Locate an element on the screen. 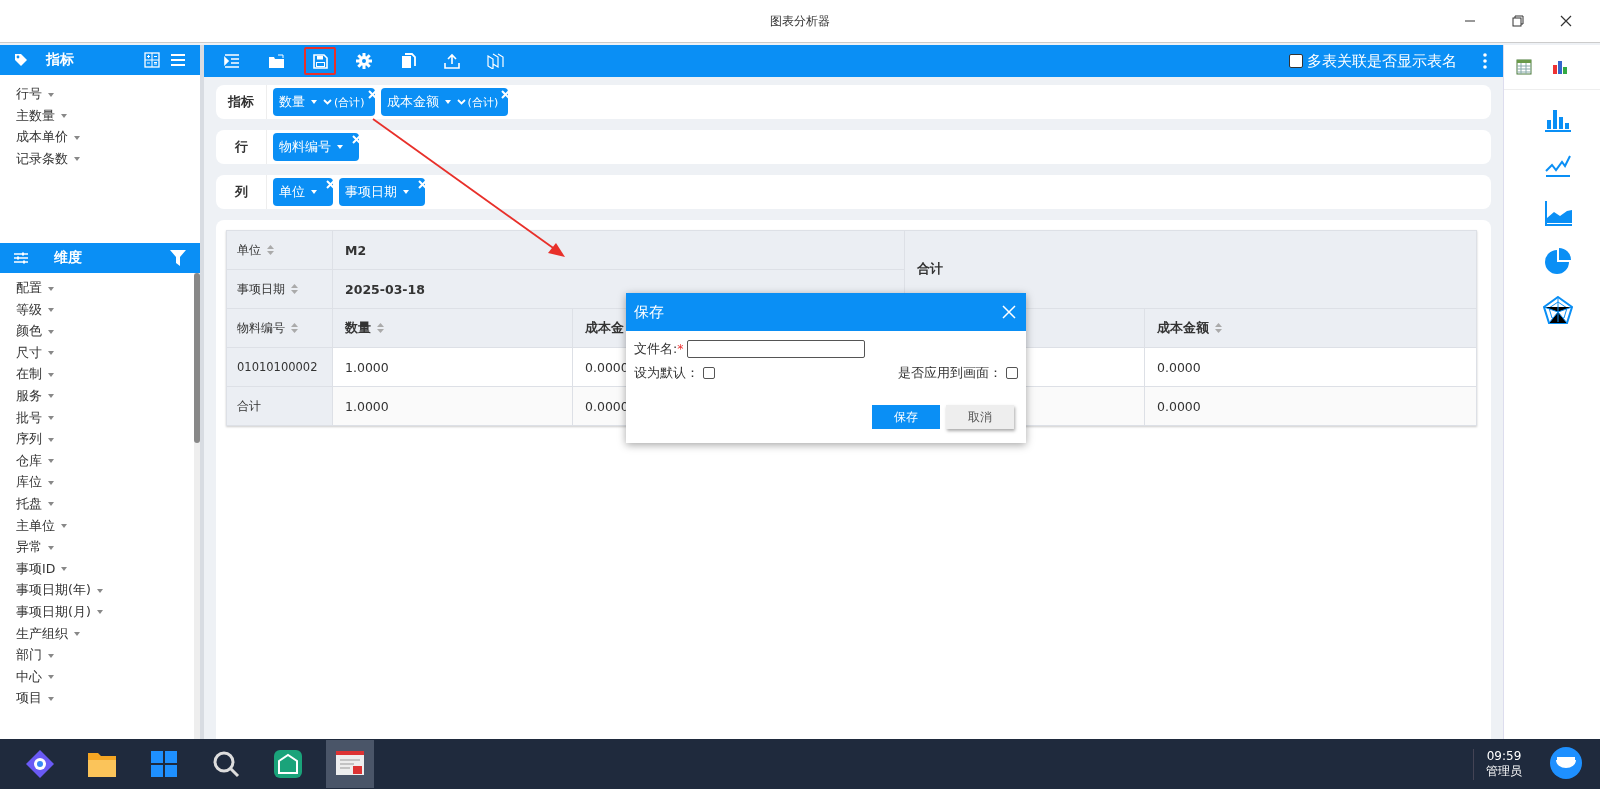  diamond-icon is located at coordinates (40, 764).